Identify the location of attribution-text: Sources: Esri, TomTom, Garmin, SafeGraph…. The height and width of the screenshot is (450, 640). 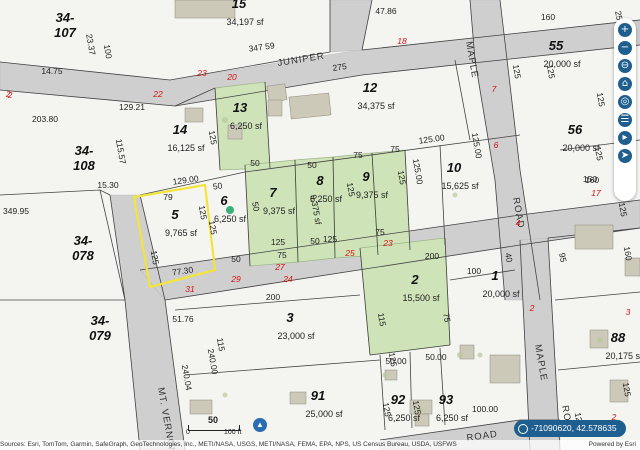
(228, 444).